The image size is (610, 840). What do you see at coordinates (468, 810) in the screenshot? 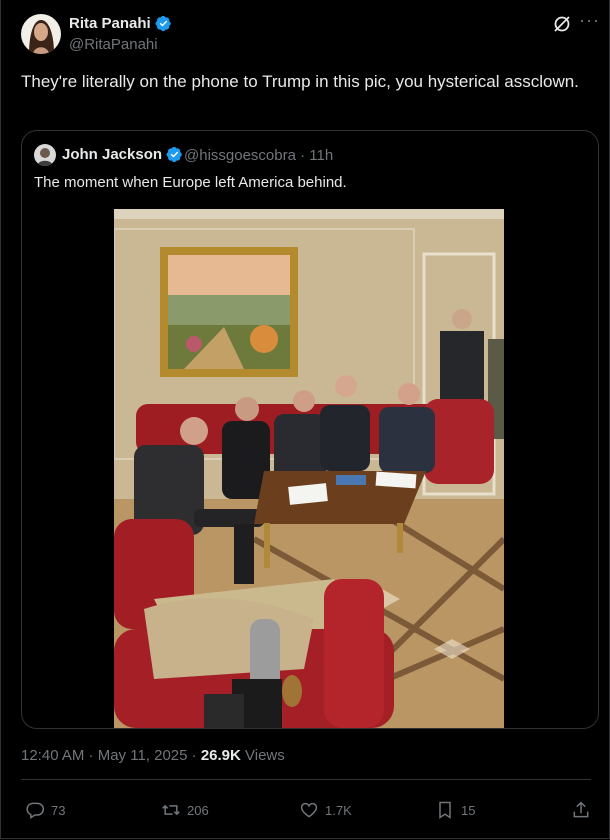
I see `bookmark-count: 15` at bounding box center [468, 810].